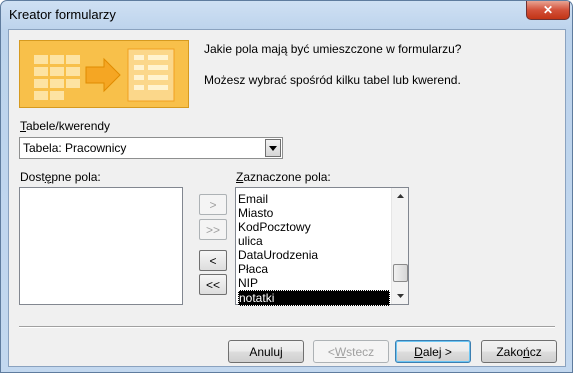  I want to click on cancel-button: Anuluj, so click(266, 351).